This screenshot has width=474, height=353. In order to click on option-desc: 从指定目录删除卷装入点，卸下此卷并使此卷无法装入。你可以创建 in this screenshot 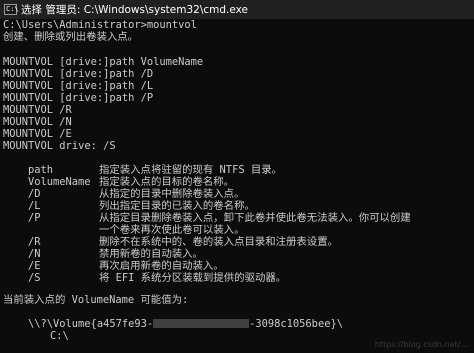, I will do `click(255, 218)`.